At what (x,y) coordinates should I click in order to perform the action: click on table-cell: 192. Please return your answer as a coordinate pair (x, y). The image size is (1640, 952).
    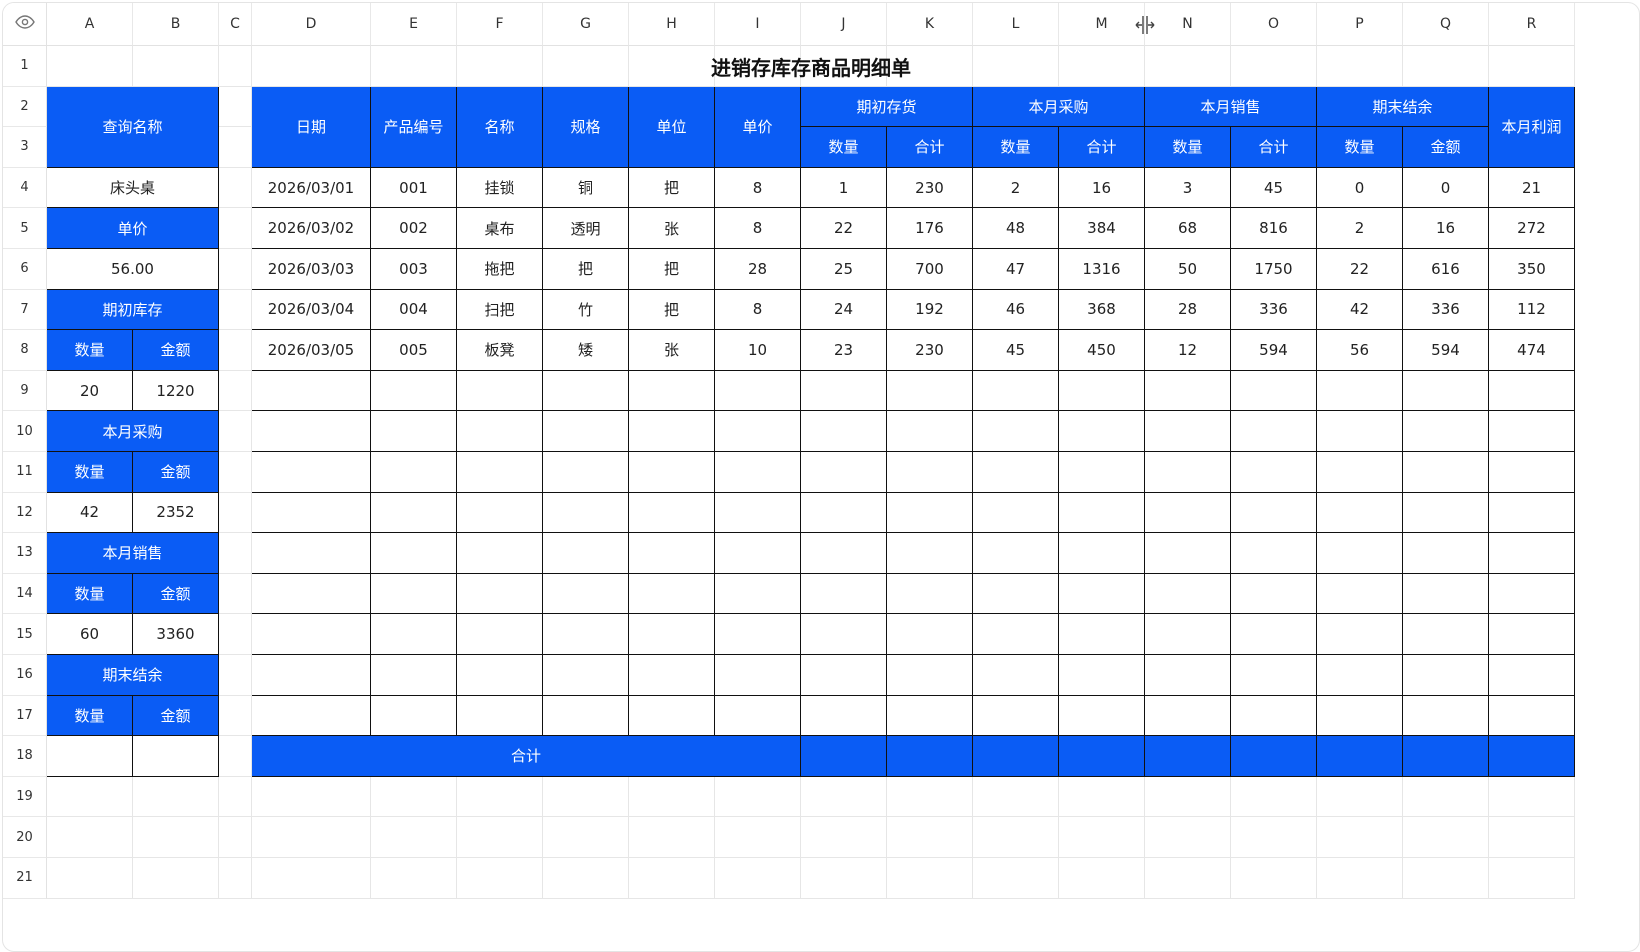
    Looking at the image, I should click on (930, 310).